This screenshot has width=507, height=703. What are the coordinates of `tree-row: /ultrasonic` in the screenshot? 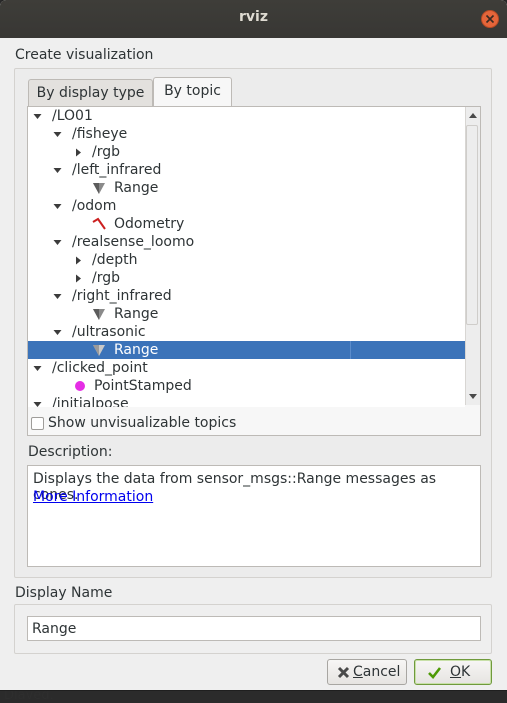 It's located at (246, 332).